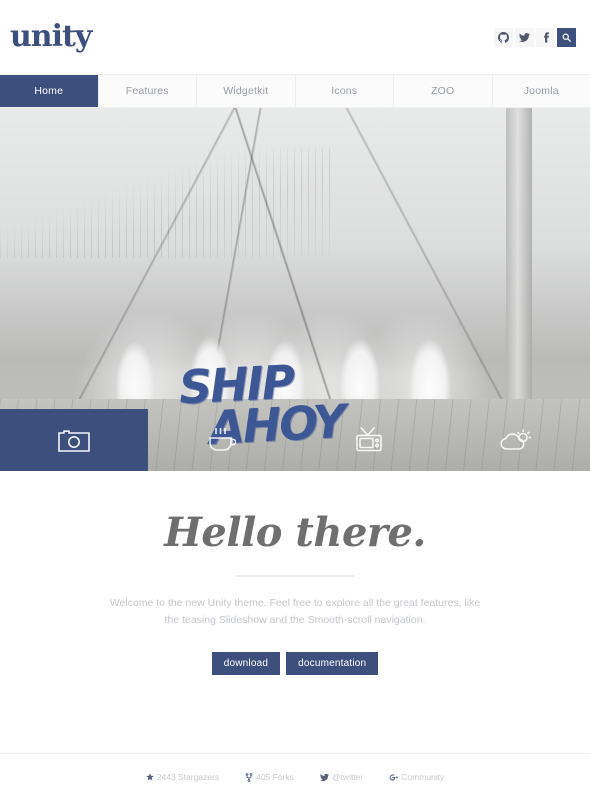  What do you see at coordinates (394, 777) in the screenshot?
I see `google-plus-icon` at bounding box center [394, 777].